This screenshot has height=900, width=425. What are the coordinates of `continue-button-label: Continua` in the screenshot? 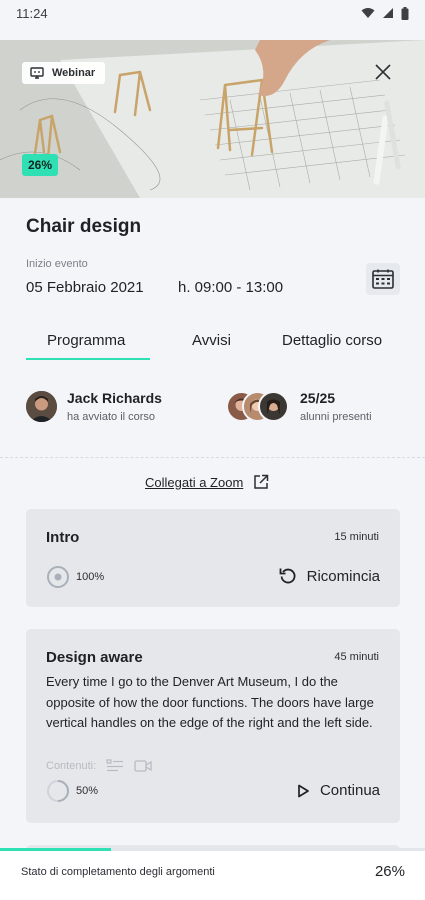 It's located at (349, 790).